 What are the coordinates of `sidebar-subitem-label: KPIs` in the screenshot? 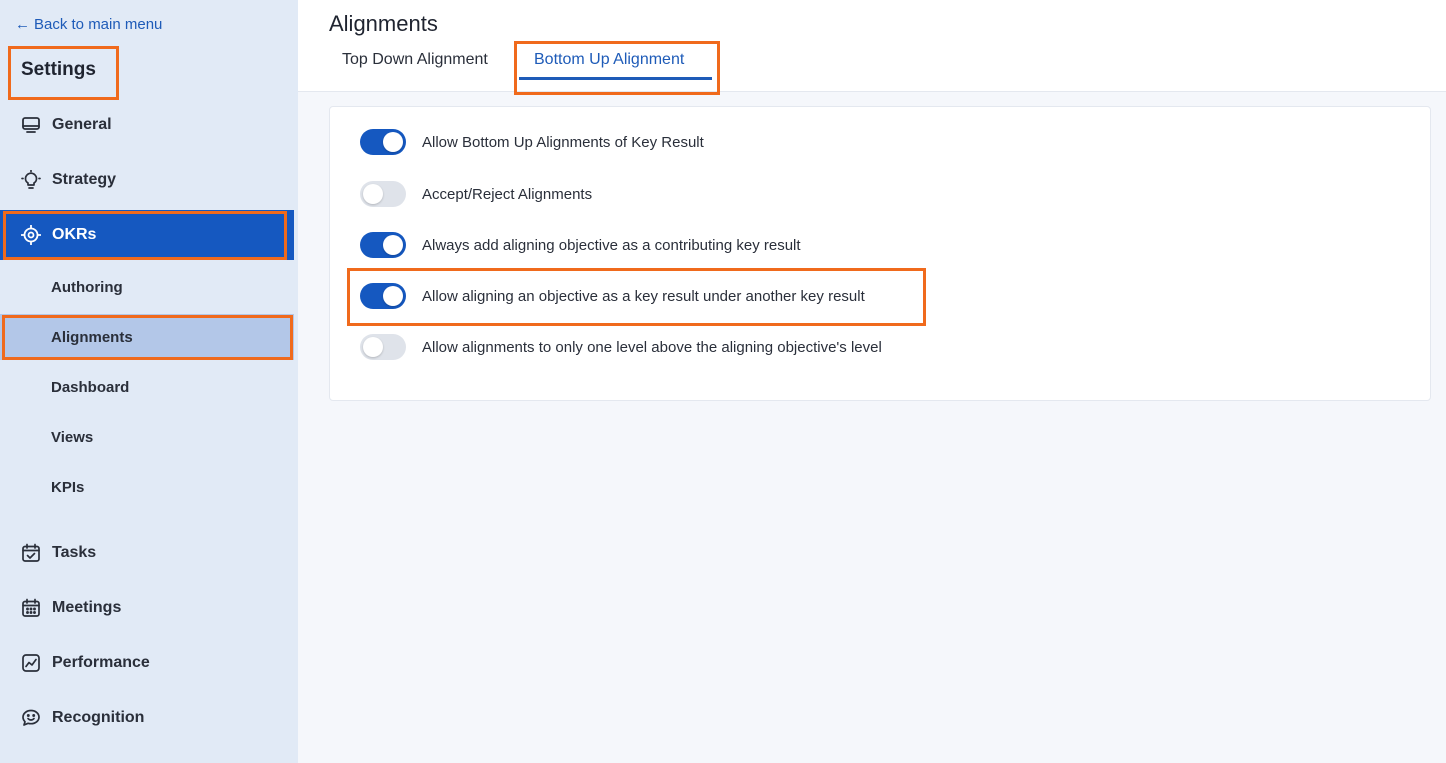 It's located at (68, 487).